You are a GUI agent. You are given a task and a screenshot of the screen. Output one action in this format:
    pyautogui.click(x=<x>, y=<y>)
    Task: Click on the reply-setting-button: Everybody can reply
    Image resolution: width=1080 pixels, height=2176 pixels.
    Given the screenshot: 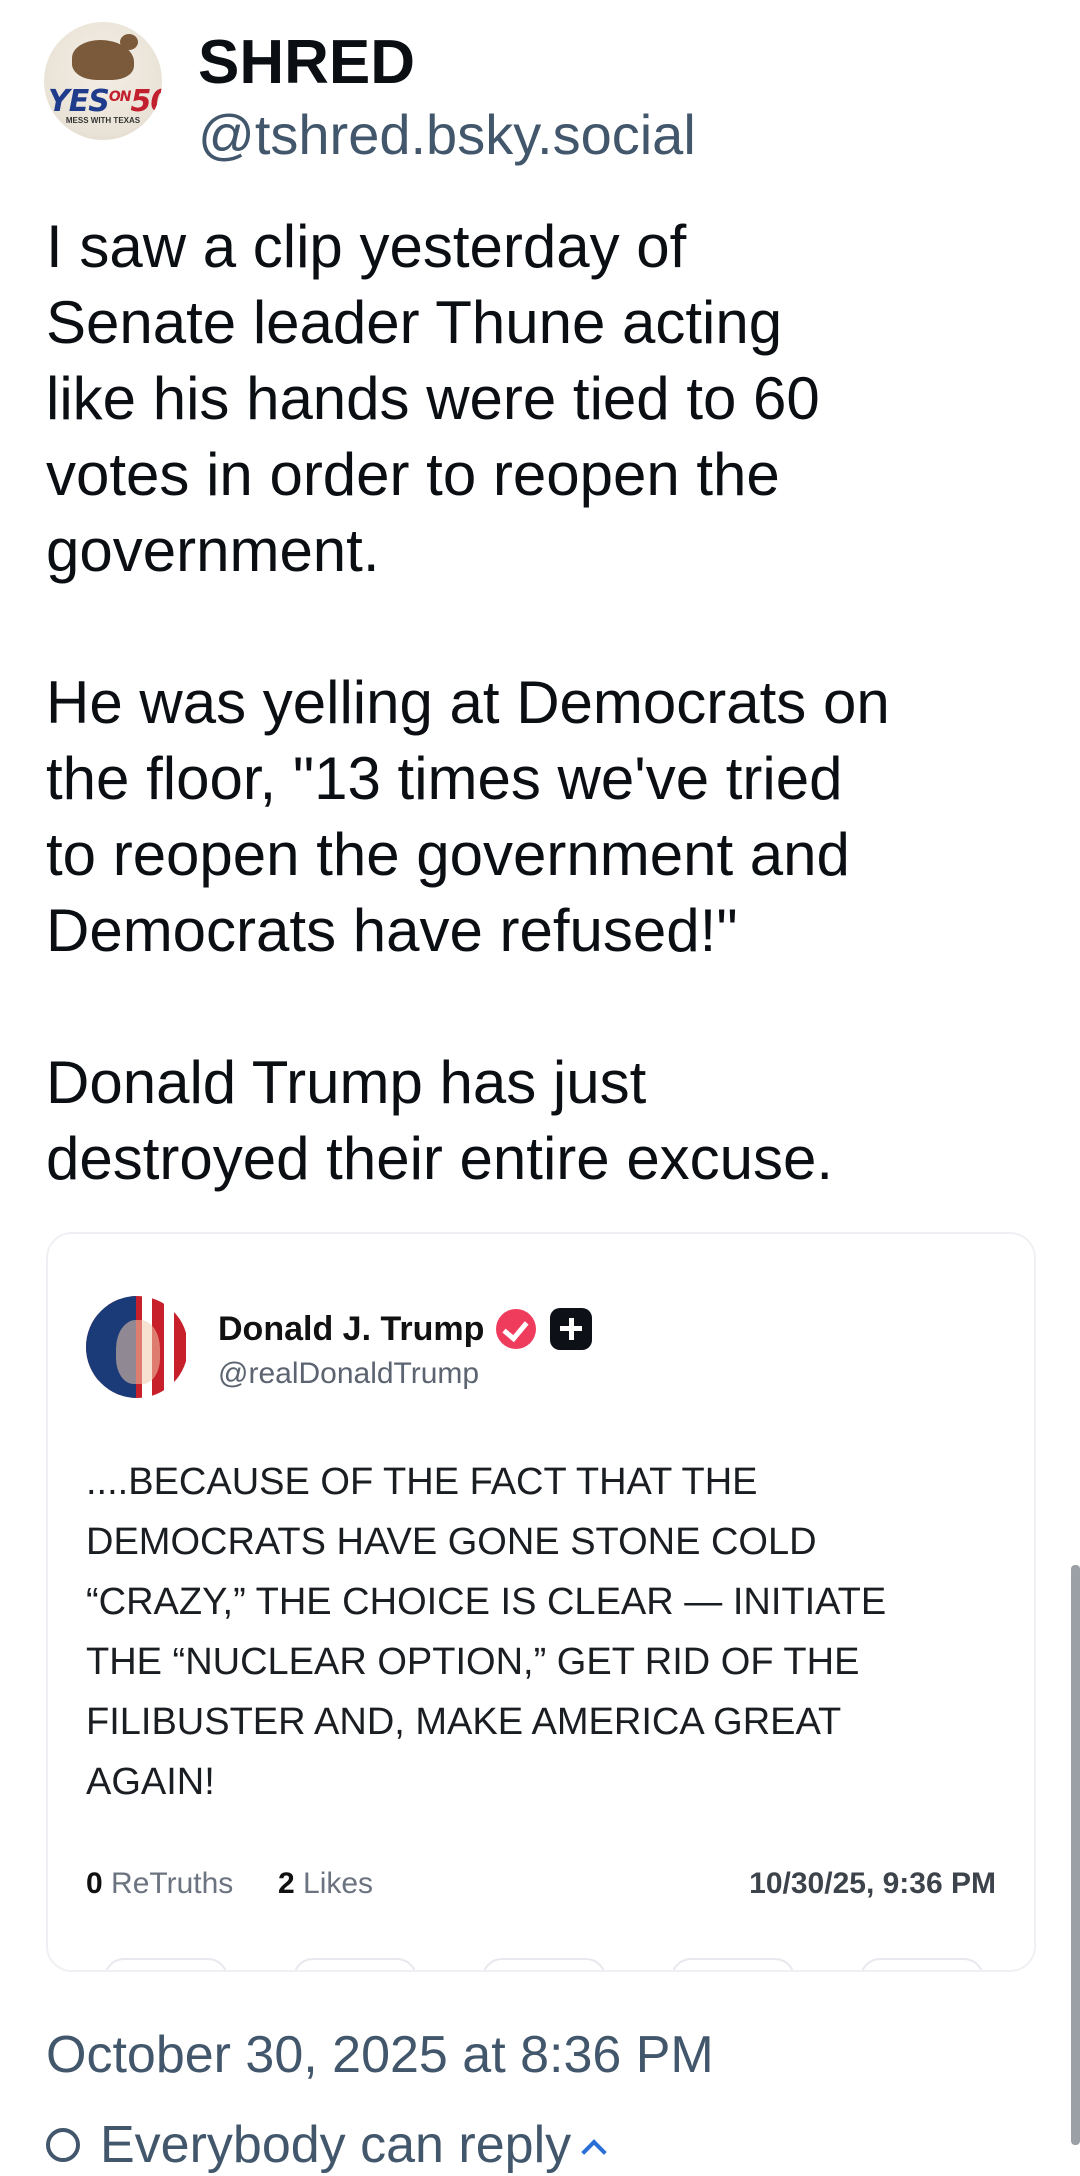 What is the action you would take?
    pyautogui.click(x=326, y=2145)
    